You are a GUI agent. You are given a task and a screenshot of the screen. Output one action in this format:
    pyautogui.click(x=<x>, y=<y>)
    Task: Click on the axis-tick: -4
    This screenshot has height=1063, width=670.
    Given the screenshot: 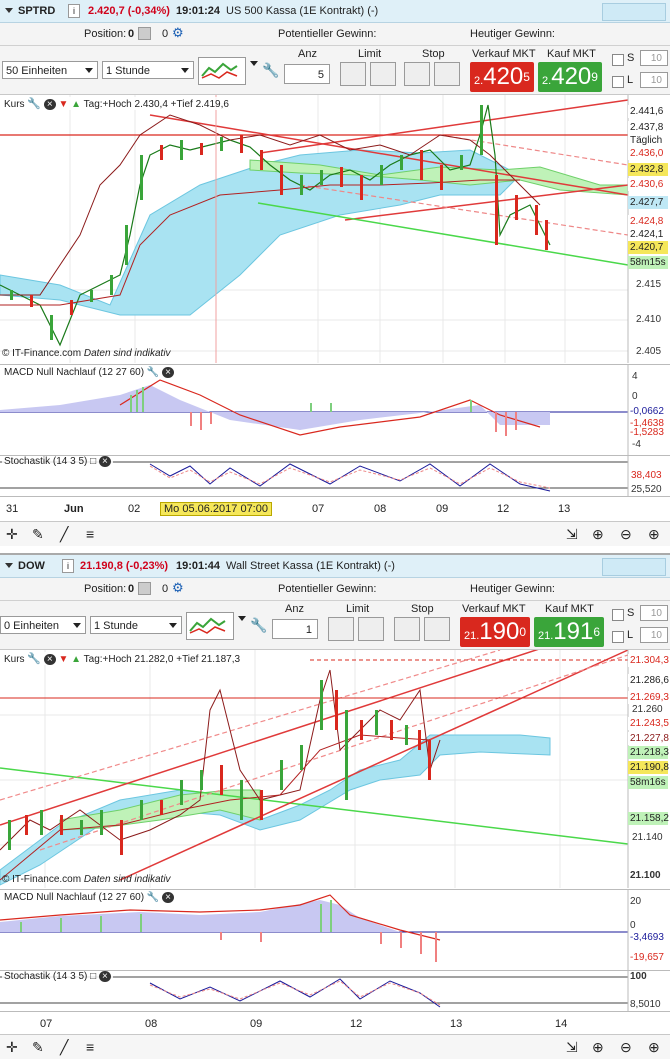 What is the action you would take?
    pyautogui.click(x=636, y=444)
    